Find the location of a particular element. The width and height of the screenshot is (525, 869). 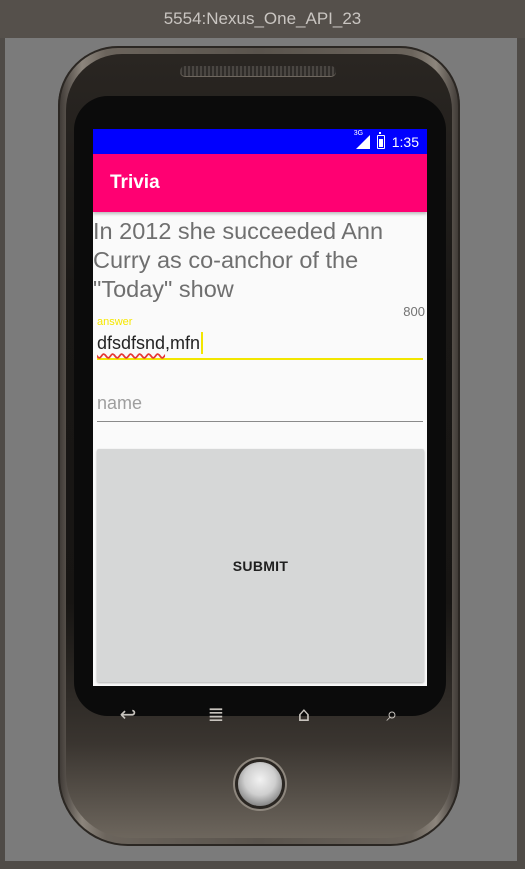

answer-input: dfsdfsnd,mfn is located at coordinates (260, 344).